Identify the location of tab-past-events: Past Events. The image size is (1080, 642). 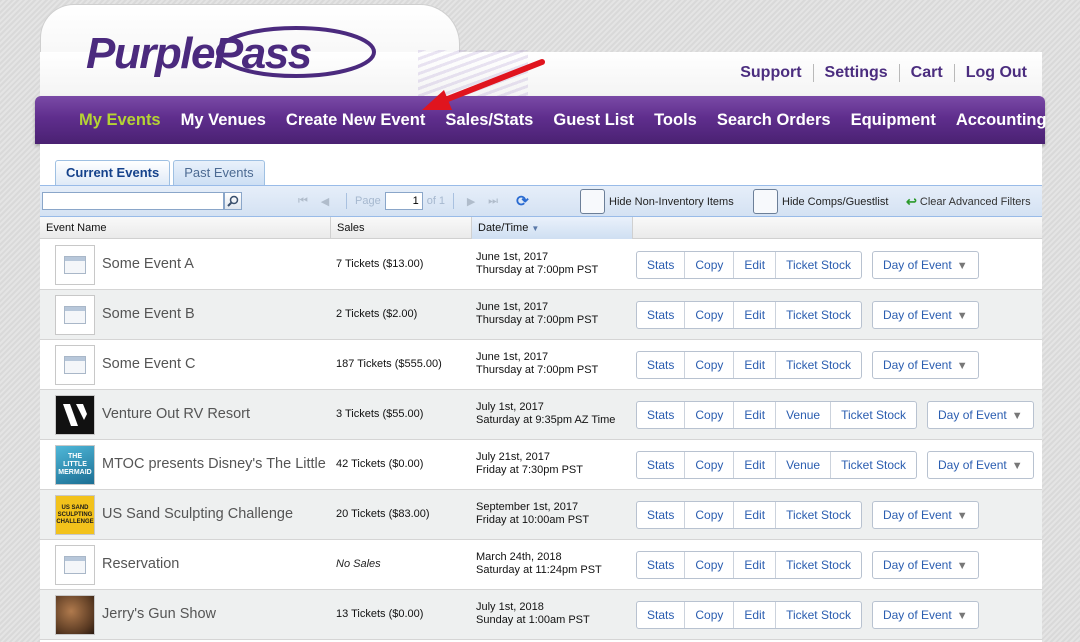
(219, 172).